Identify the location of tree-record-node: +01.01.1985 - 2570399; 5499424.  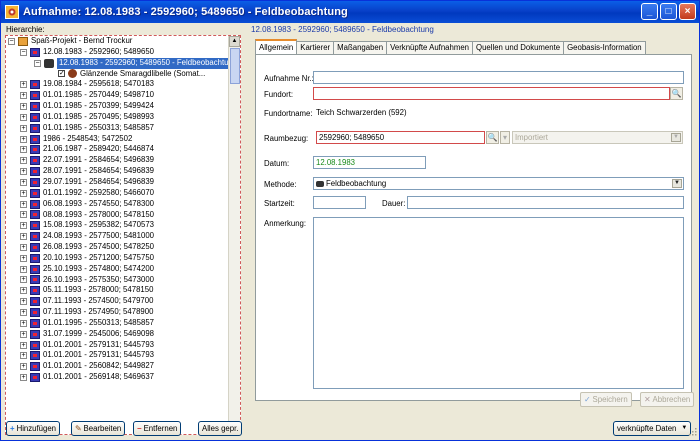
(117, 106).